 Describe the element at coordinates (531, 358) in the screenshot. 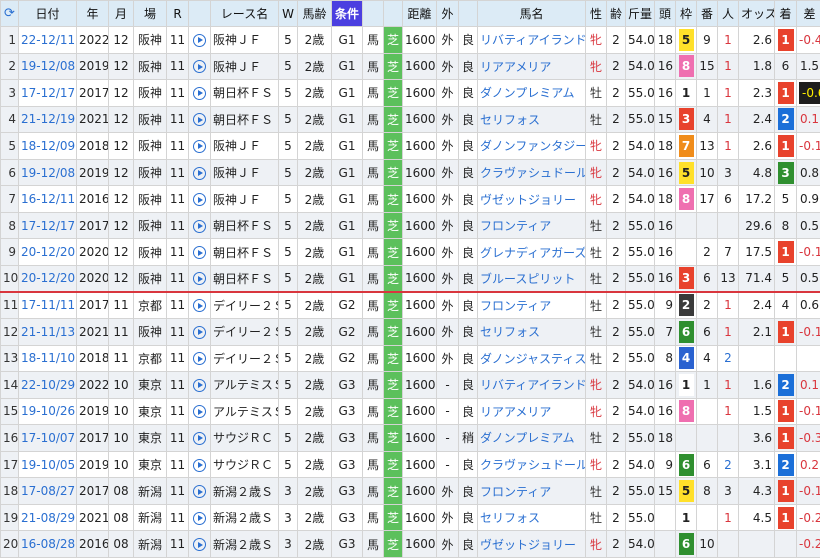

I see `horse-name-link: ダノンジャスティス` at that location.